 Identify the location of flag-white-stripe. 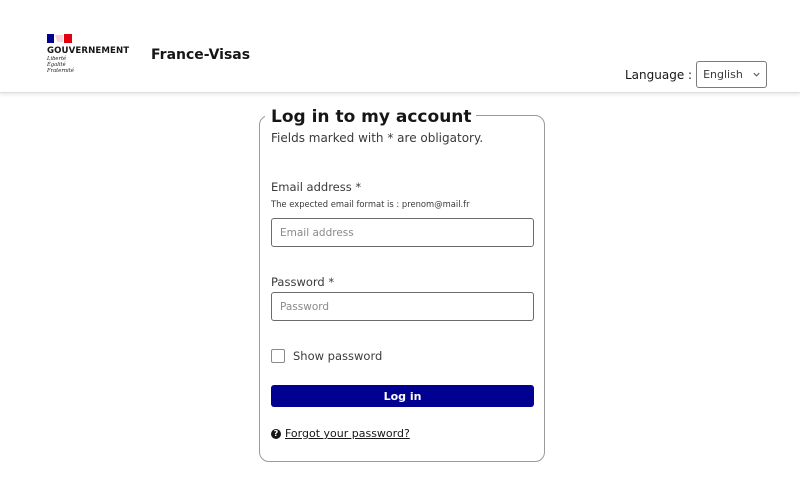
(59, 38).